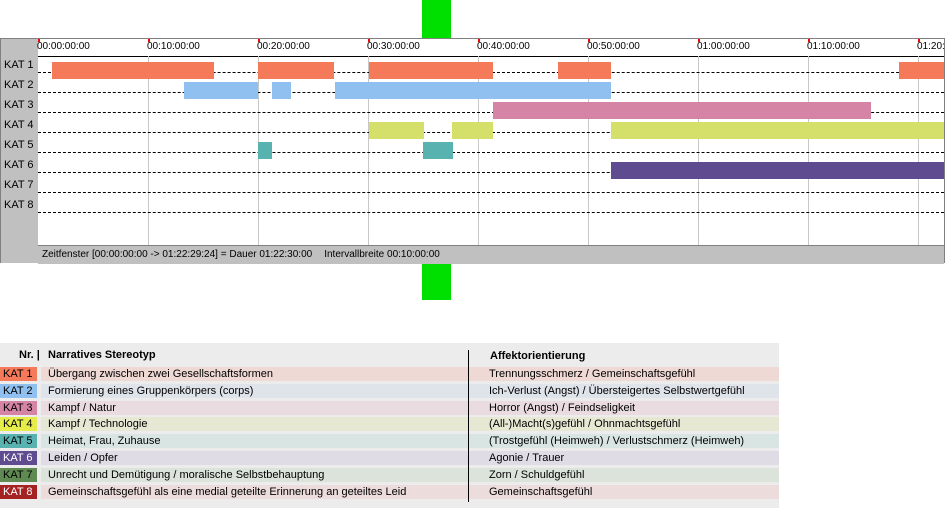  What do you see at coordinates (393, 46) in the screenshot?
I see `ruler-tick-label: 00:30:00:00` at bounding box center [393, 46].